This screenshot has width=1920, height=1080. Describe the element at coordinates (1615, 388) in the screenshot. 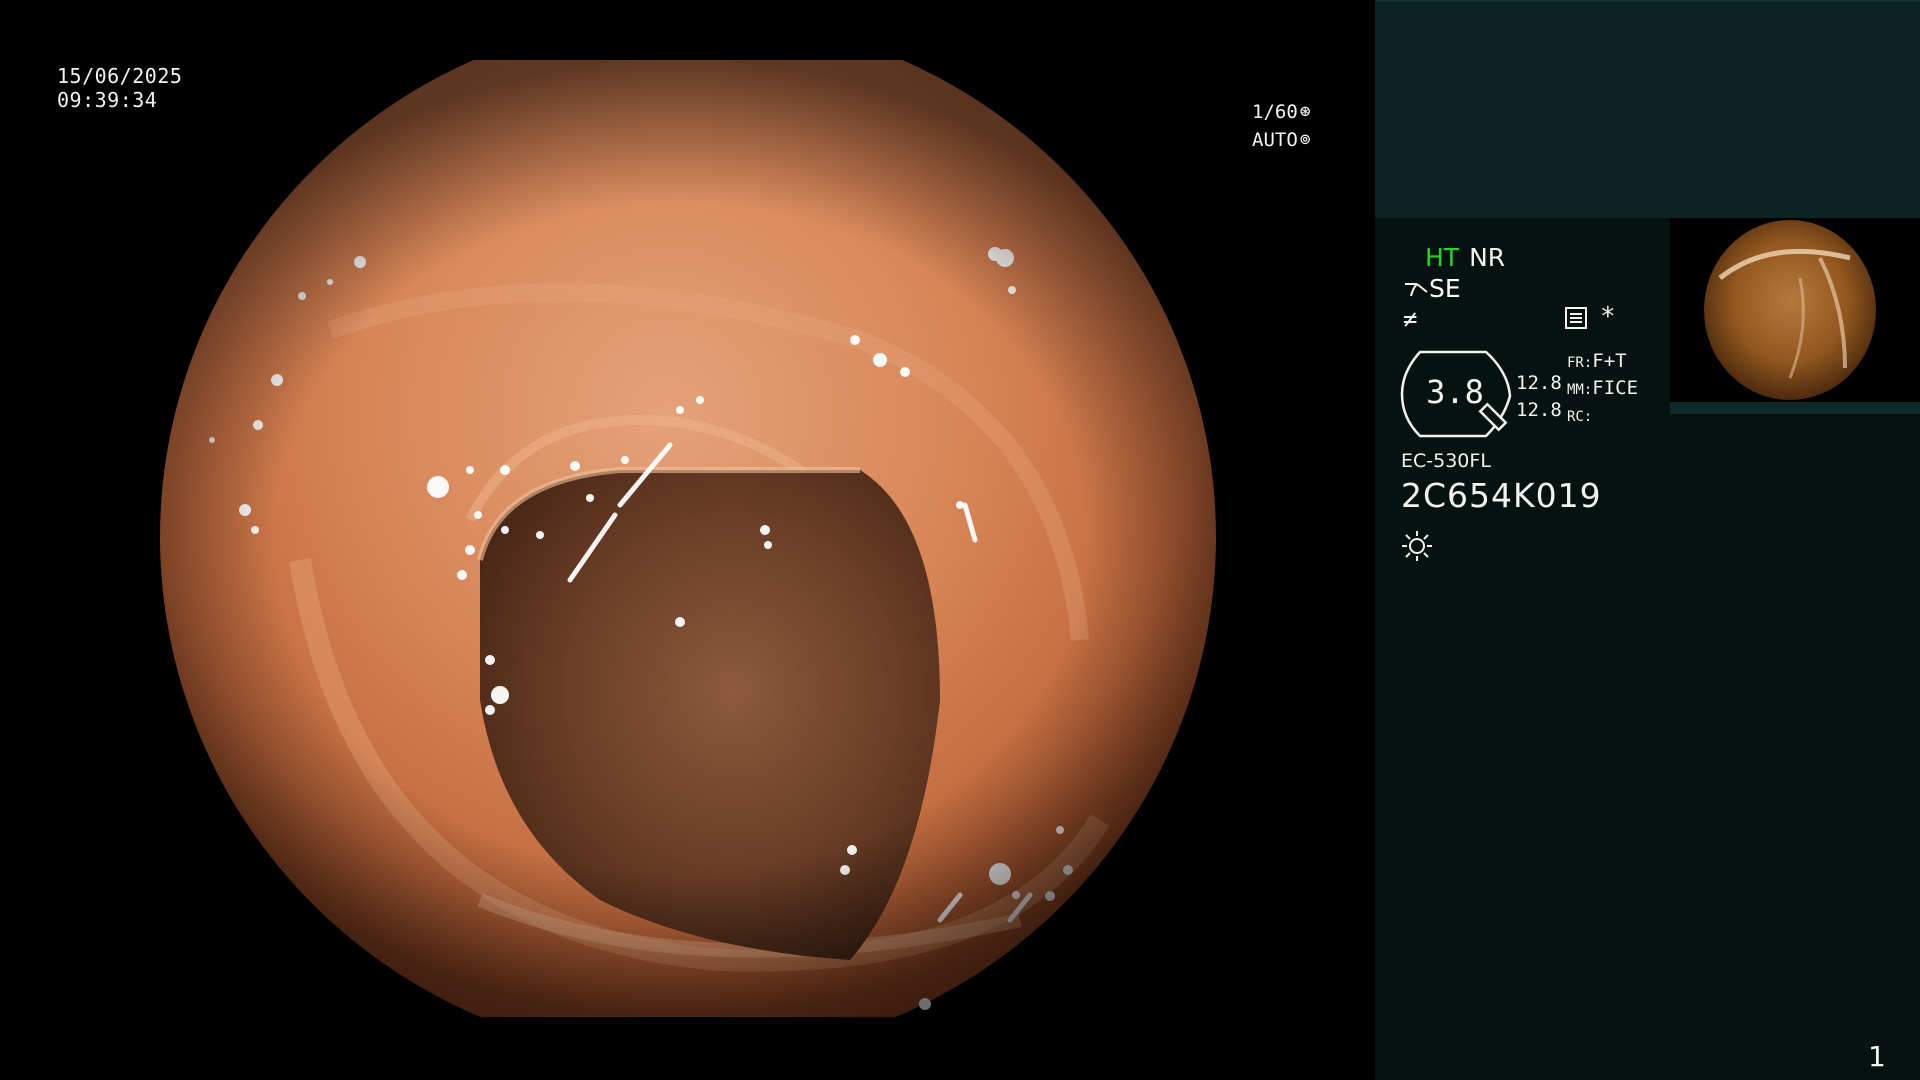

I see `mm-value: FICE` at that location.